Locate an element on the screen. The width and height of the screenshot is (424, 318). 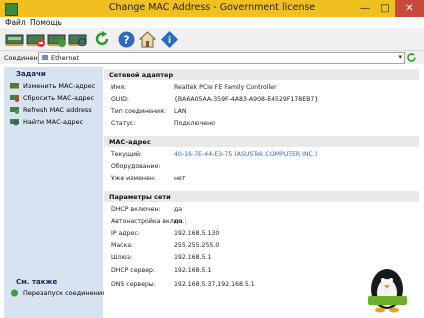
menu-bar: Файл Помощь is located at coordinates (212, 22).